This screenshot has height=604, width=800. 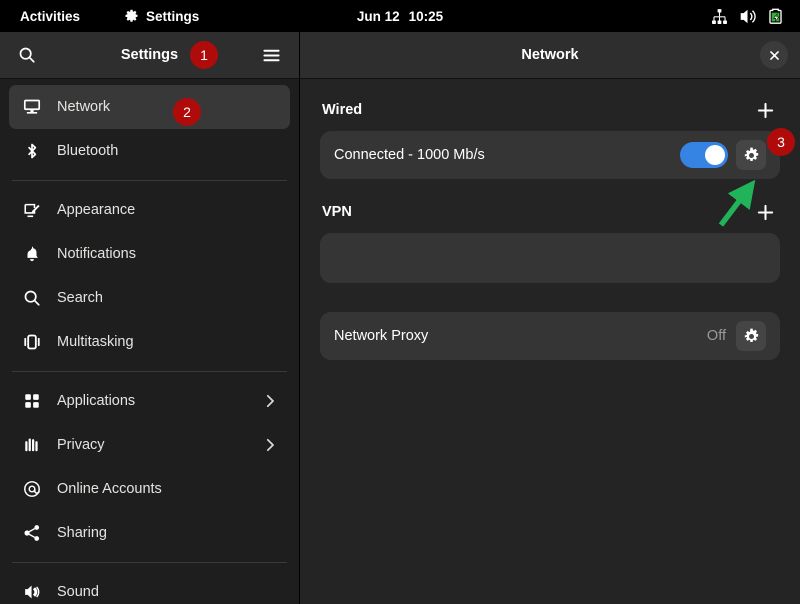 I want to click on network-proxy-section: Network Proxy Off, so click(x=550, y=336).